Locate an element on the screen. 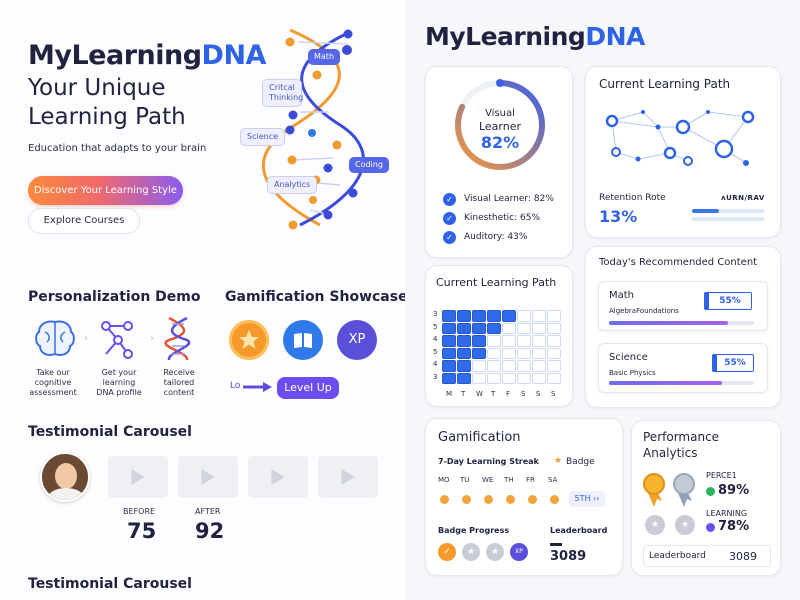  metric1-label: PERCE1 is located at coordinates (721, 475).